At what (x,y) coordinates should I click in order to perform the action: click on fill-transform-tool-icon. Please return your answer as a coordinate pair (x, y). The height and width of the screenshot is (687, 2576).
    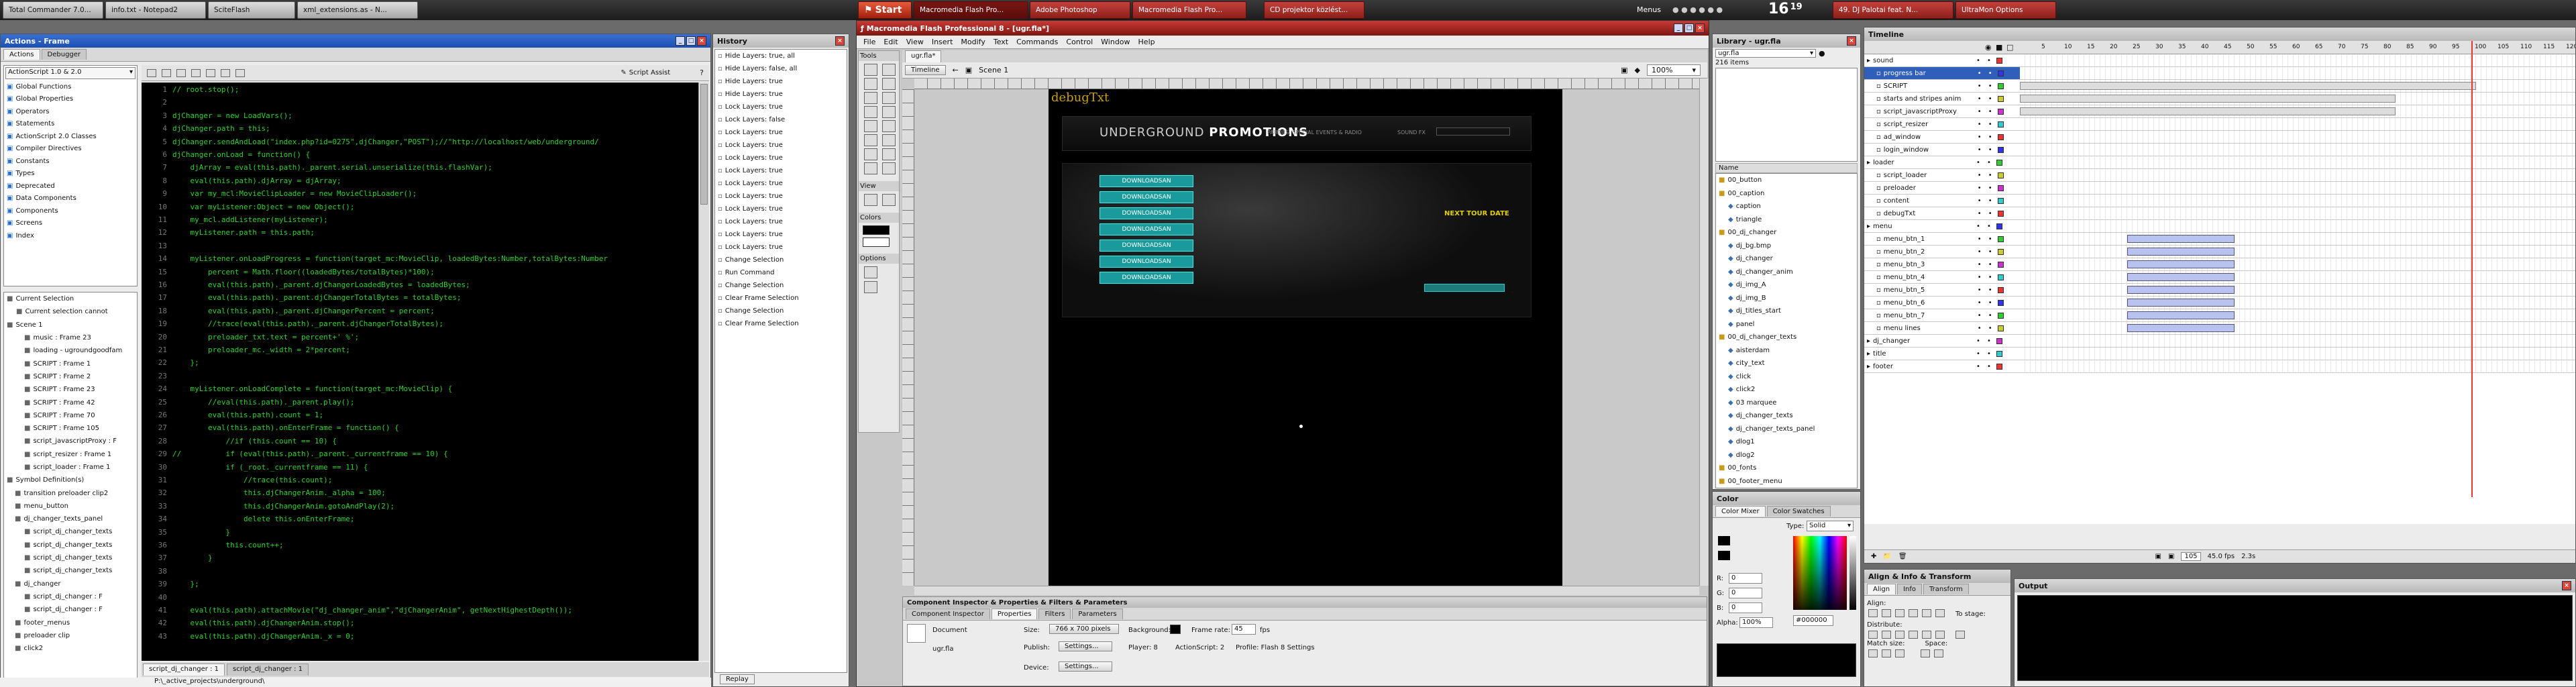
    Looking at the image, I should click on (889, 140).